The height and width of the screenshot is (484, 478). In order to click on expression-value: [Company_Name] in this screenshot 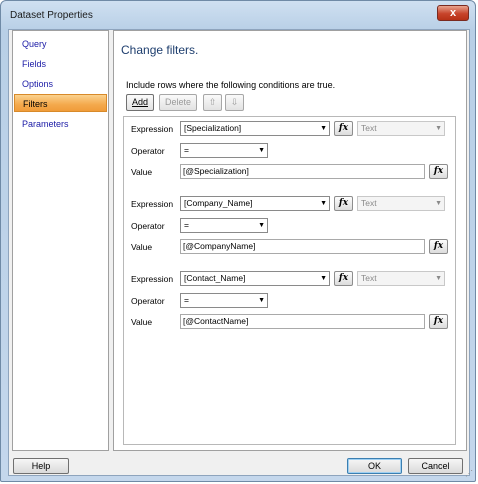, I will do `click(218, 203)`.